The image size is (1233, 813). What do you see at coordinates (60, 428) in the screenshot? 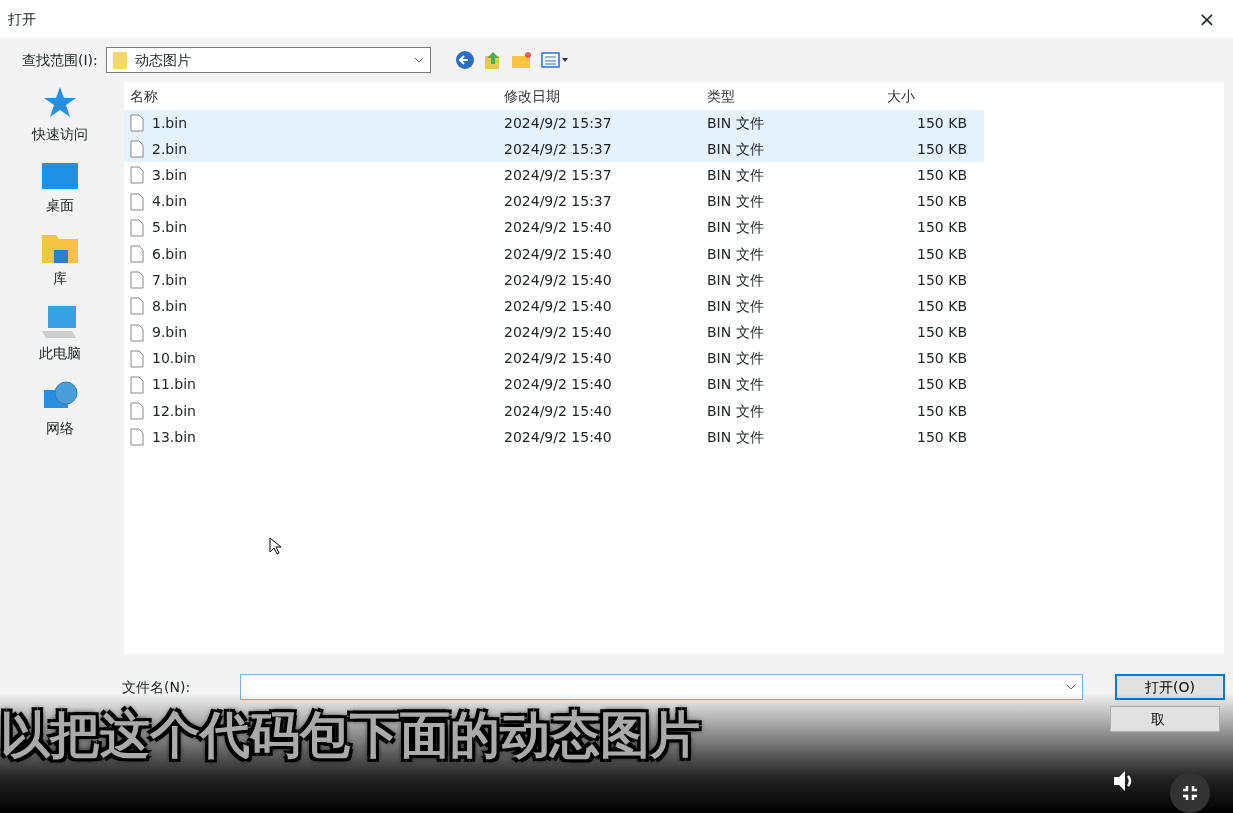
I see `place-label: 网络` at bounding box center [60, 428].